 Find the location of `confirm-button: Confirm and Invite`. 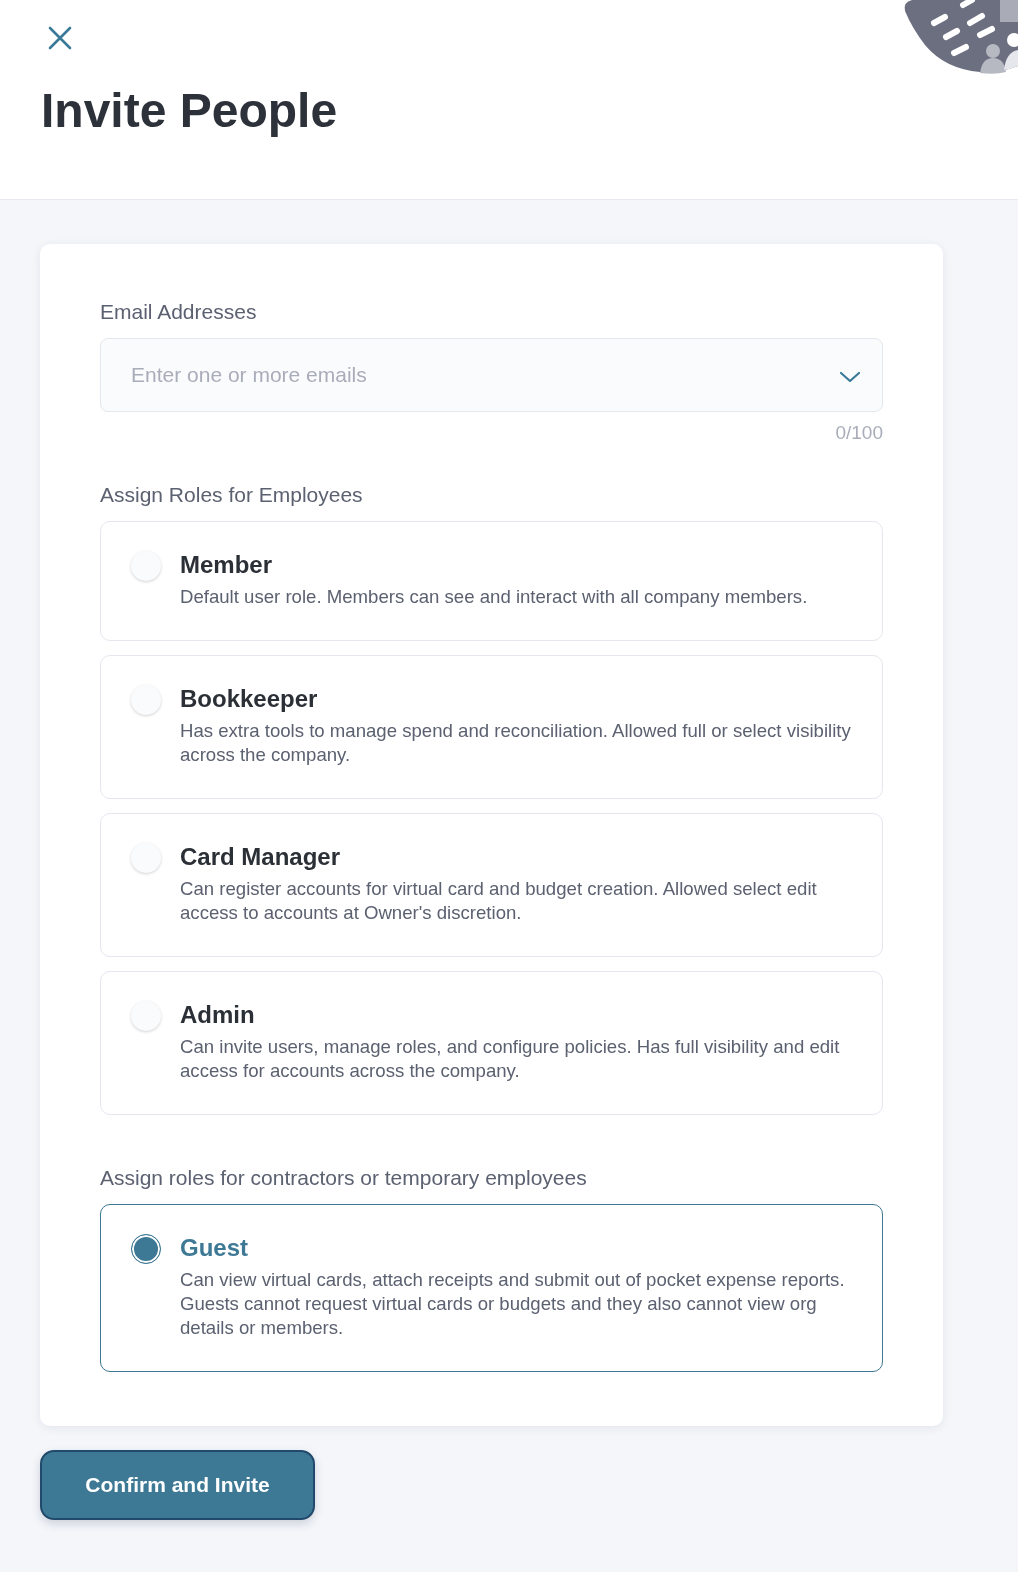

confirm-button: Confirm and Invite is located at coordinates (177, 1485).